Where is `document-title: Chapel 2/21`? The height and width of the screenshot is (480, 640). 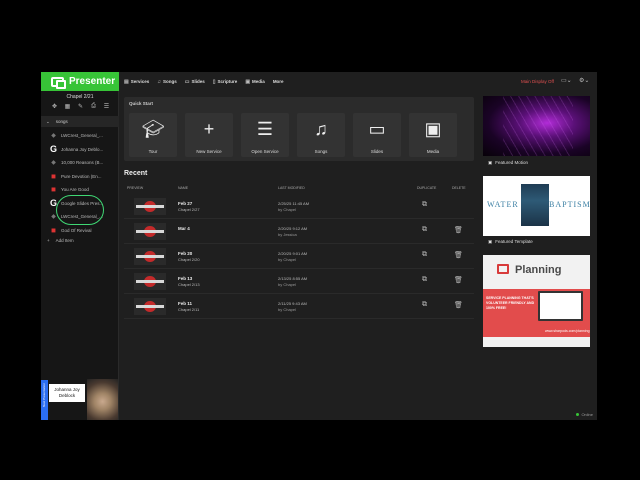
document-title: Chapel 2/21 is located at coordinates (80, 97).